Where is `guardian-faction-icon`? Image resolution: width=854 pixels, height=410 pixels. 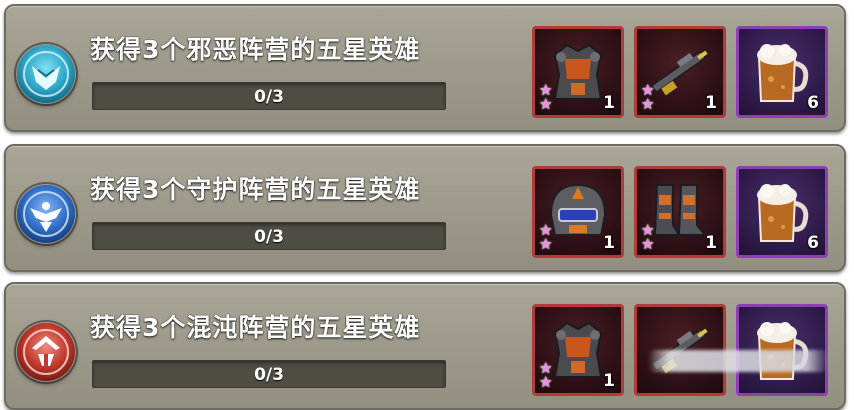 guardian-faction-icon is located at coordinates (46, 214).